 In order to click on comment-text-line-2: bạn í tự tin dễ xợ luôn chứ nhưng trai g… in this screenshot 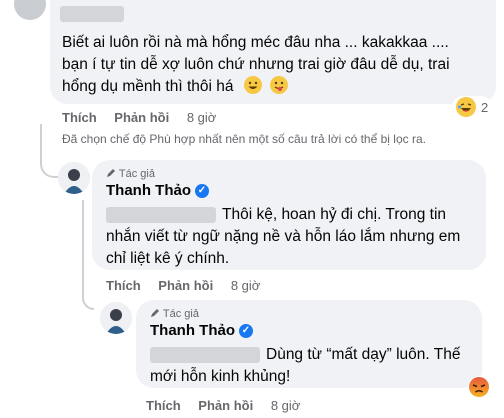, I will do `click(256, 64)`.